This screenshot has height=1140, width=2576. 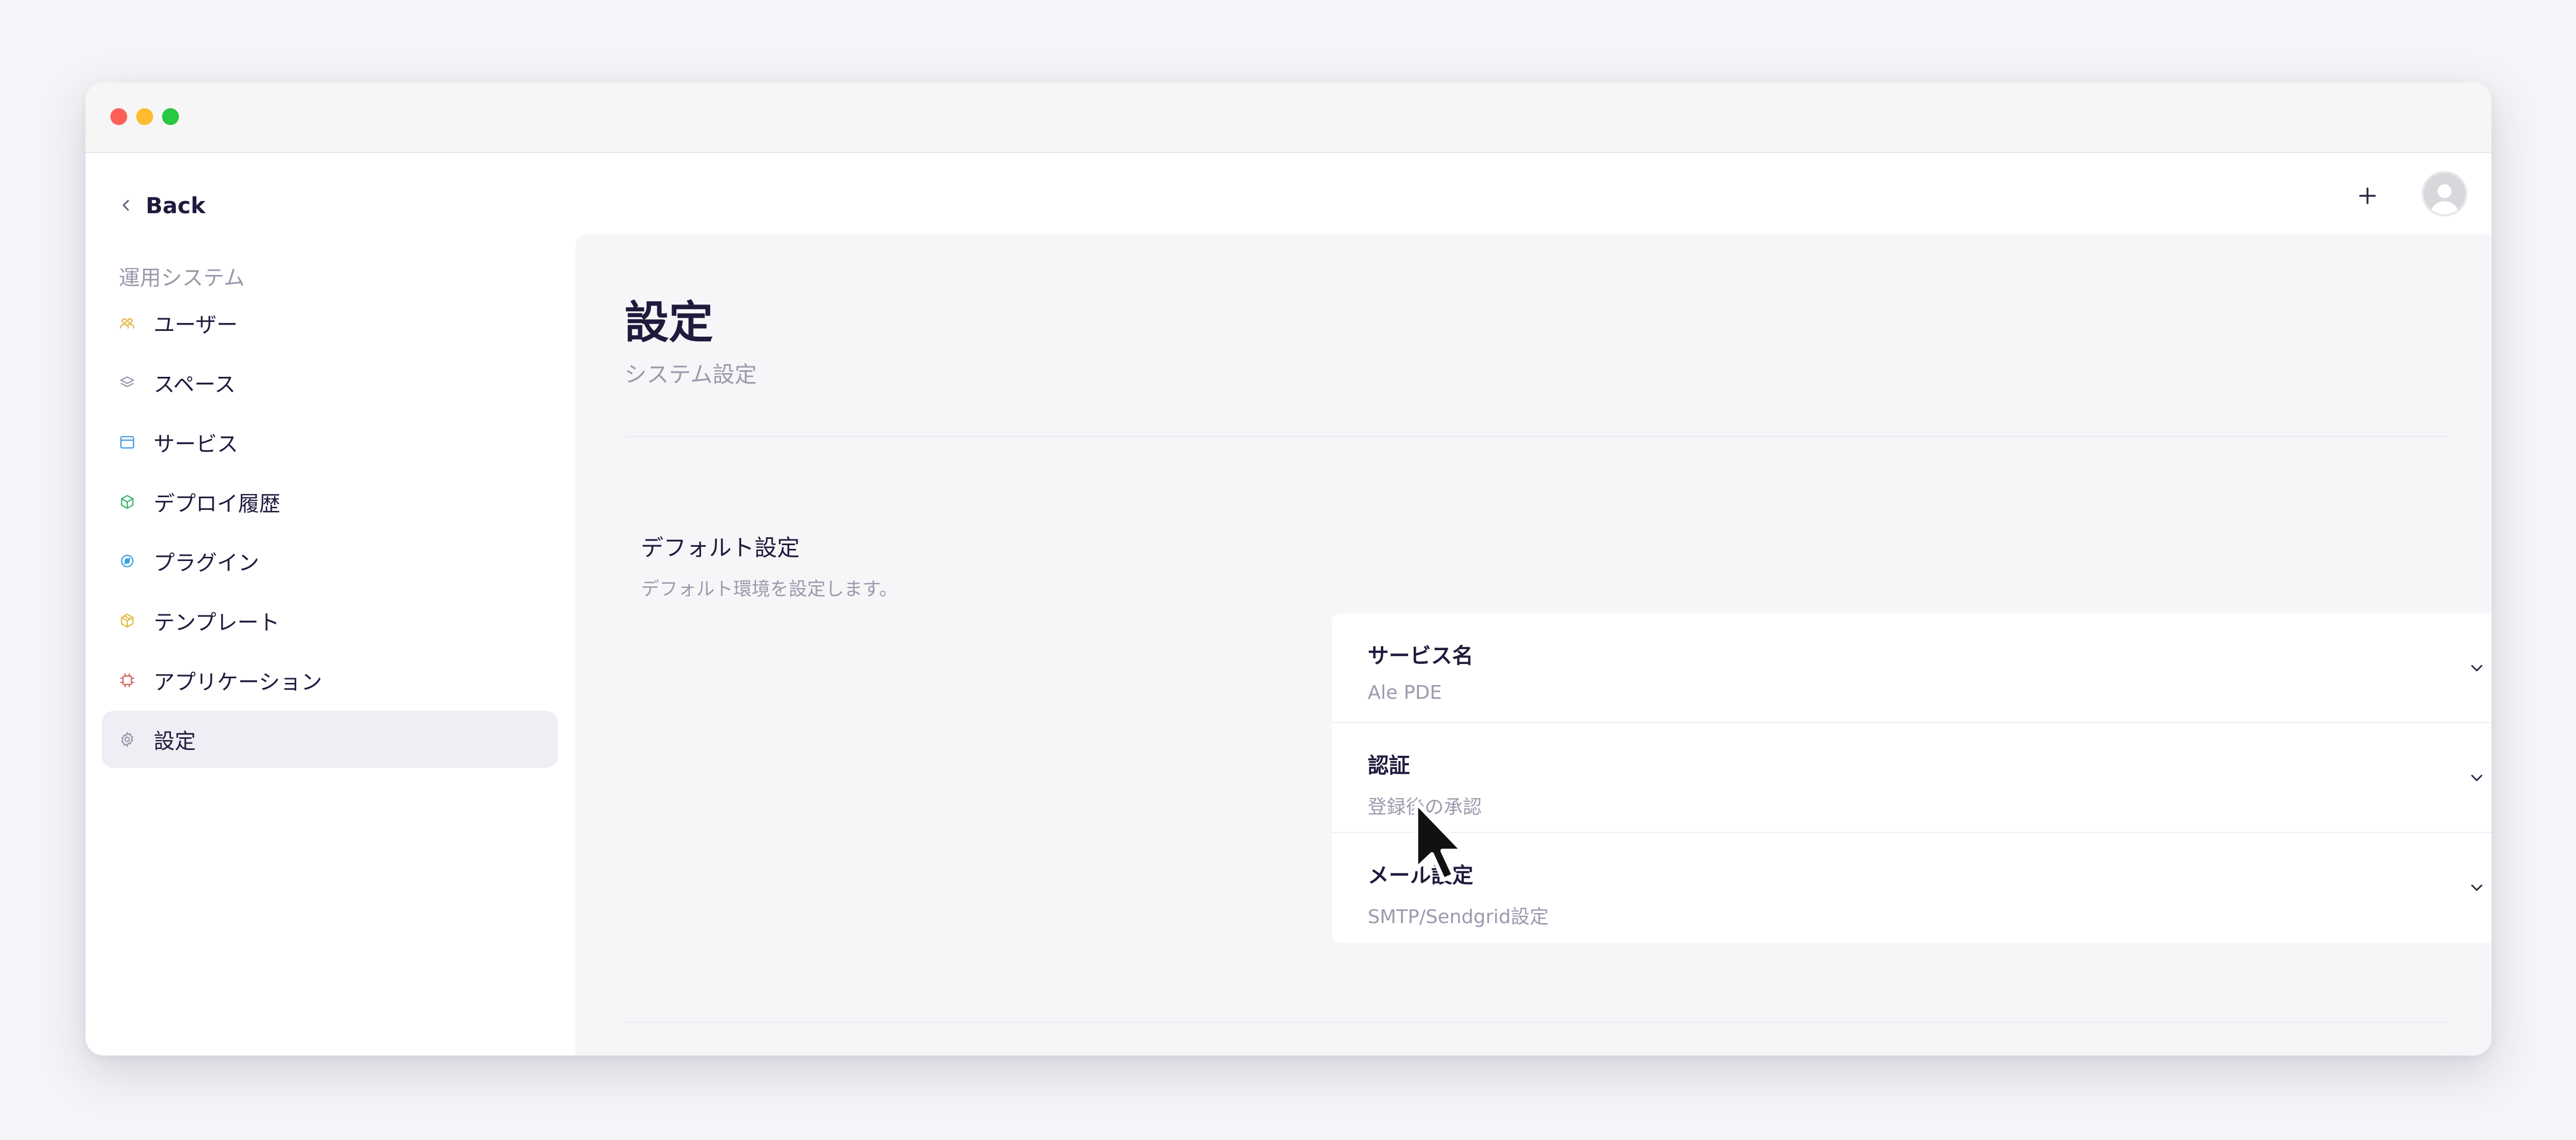 What do you see at coordinates (1458, 917) in the screenshot?
I see `setting-value: SMTP/Sendgrid設定` at bounding box center [1458, 917].